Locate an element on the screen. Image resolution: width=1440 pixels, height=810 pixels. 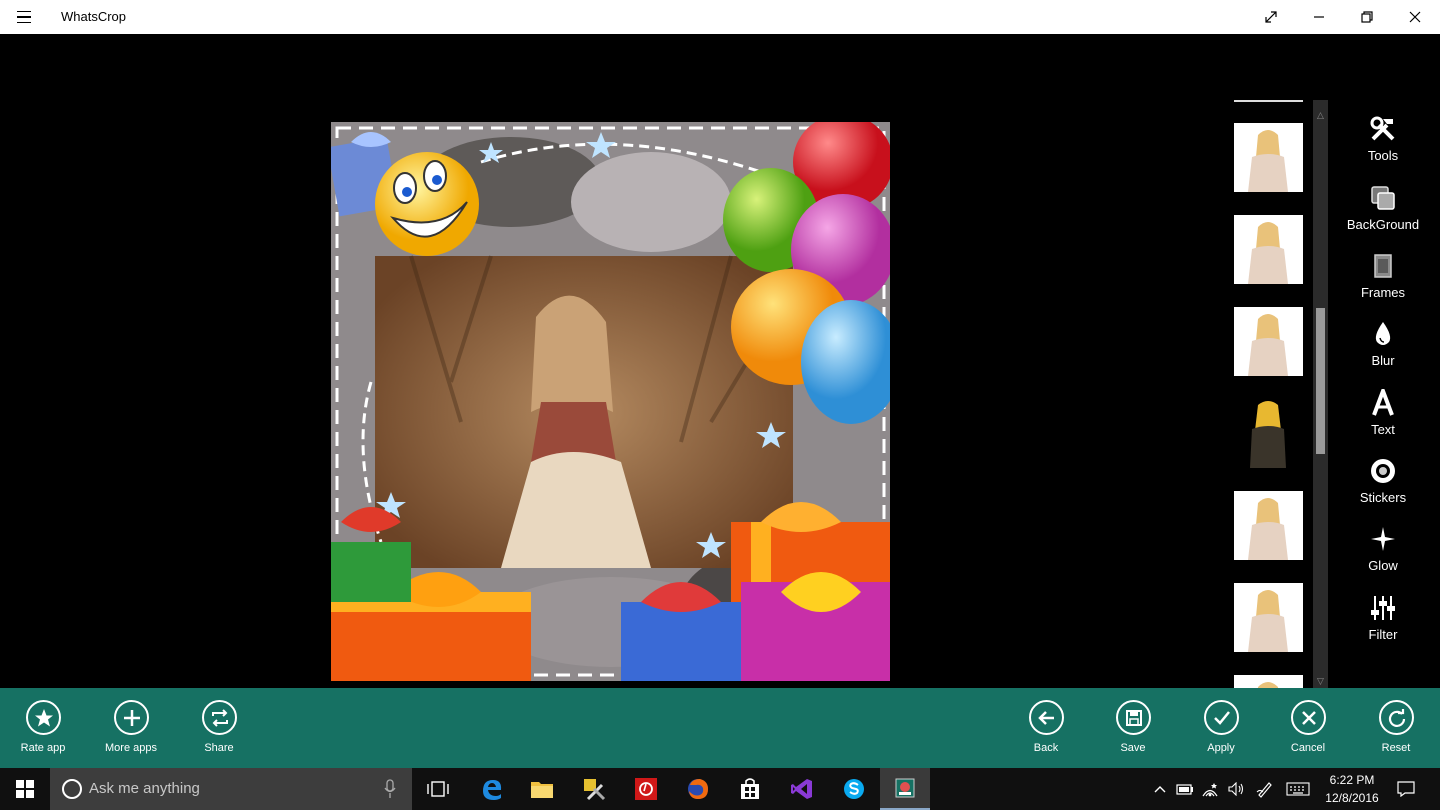
share-button: Share is located at coordinates (219, 728).